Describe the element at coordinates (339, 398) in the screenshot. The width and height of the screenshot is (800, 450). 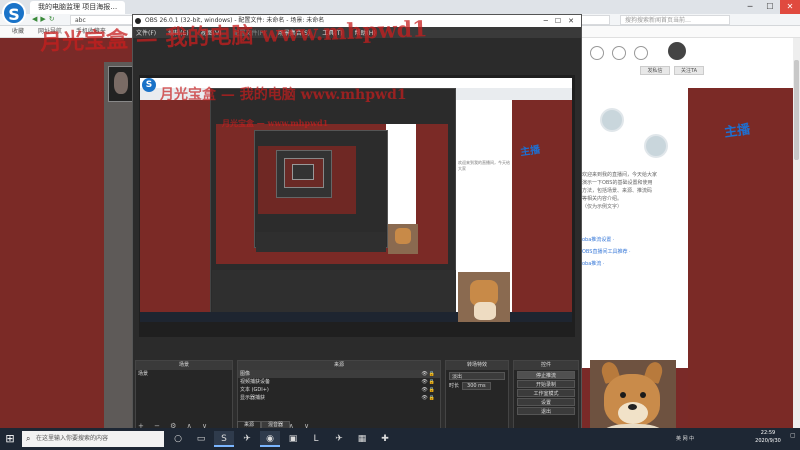
I see `source-item: 显示器捕获 👁🔒` at that location.